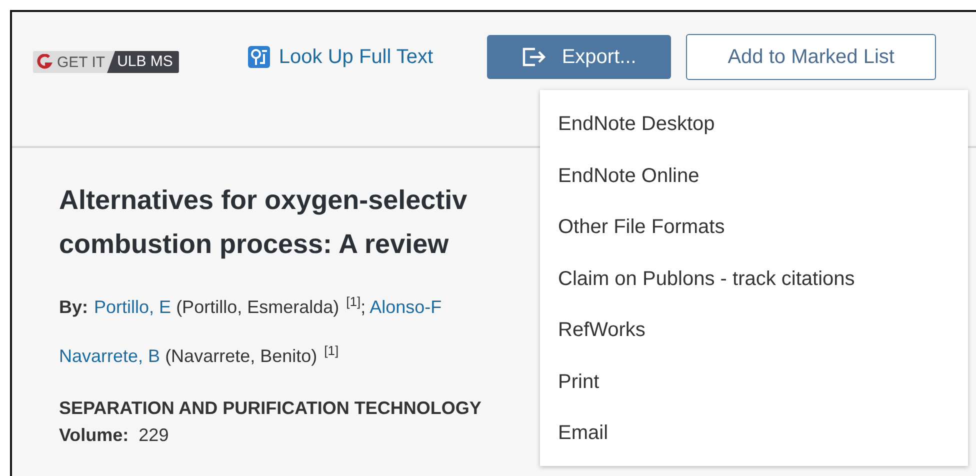 The height and width of the screenshot is (476, 976). What do you see at coordinates (143, 62) in the screenshot?
I see `library-tag: ULB MS` at bounding box center [143, 62].